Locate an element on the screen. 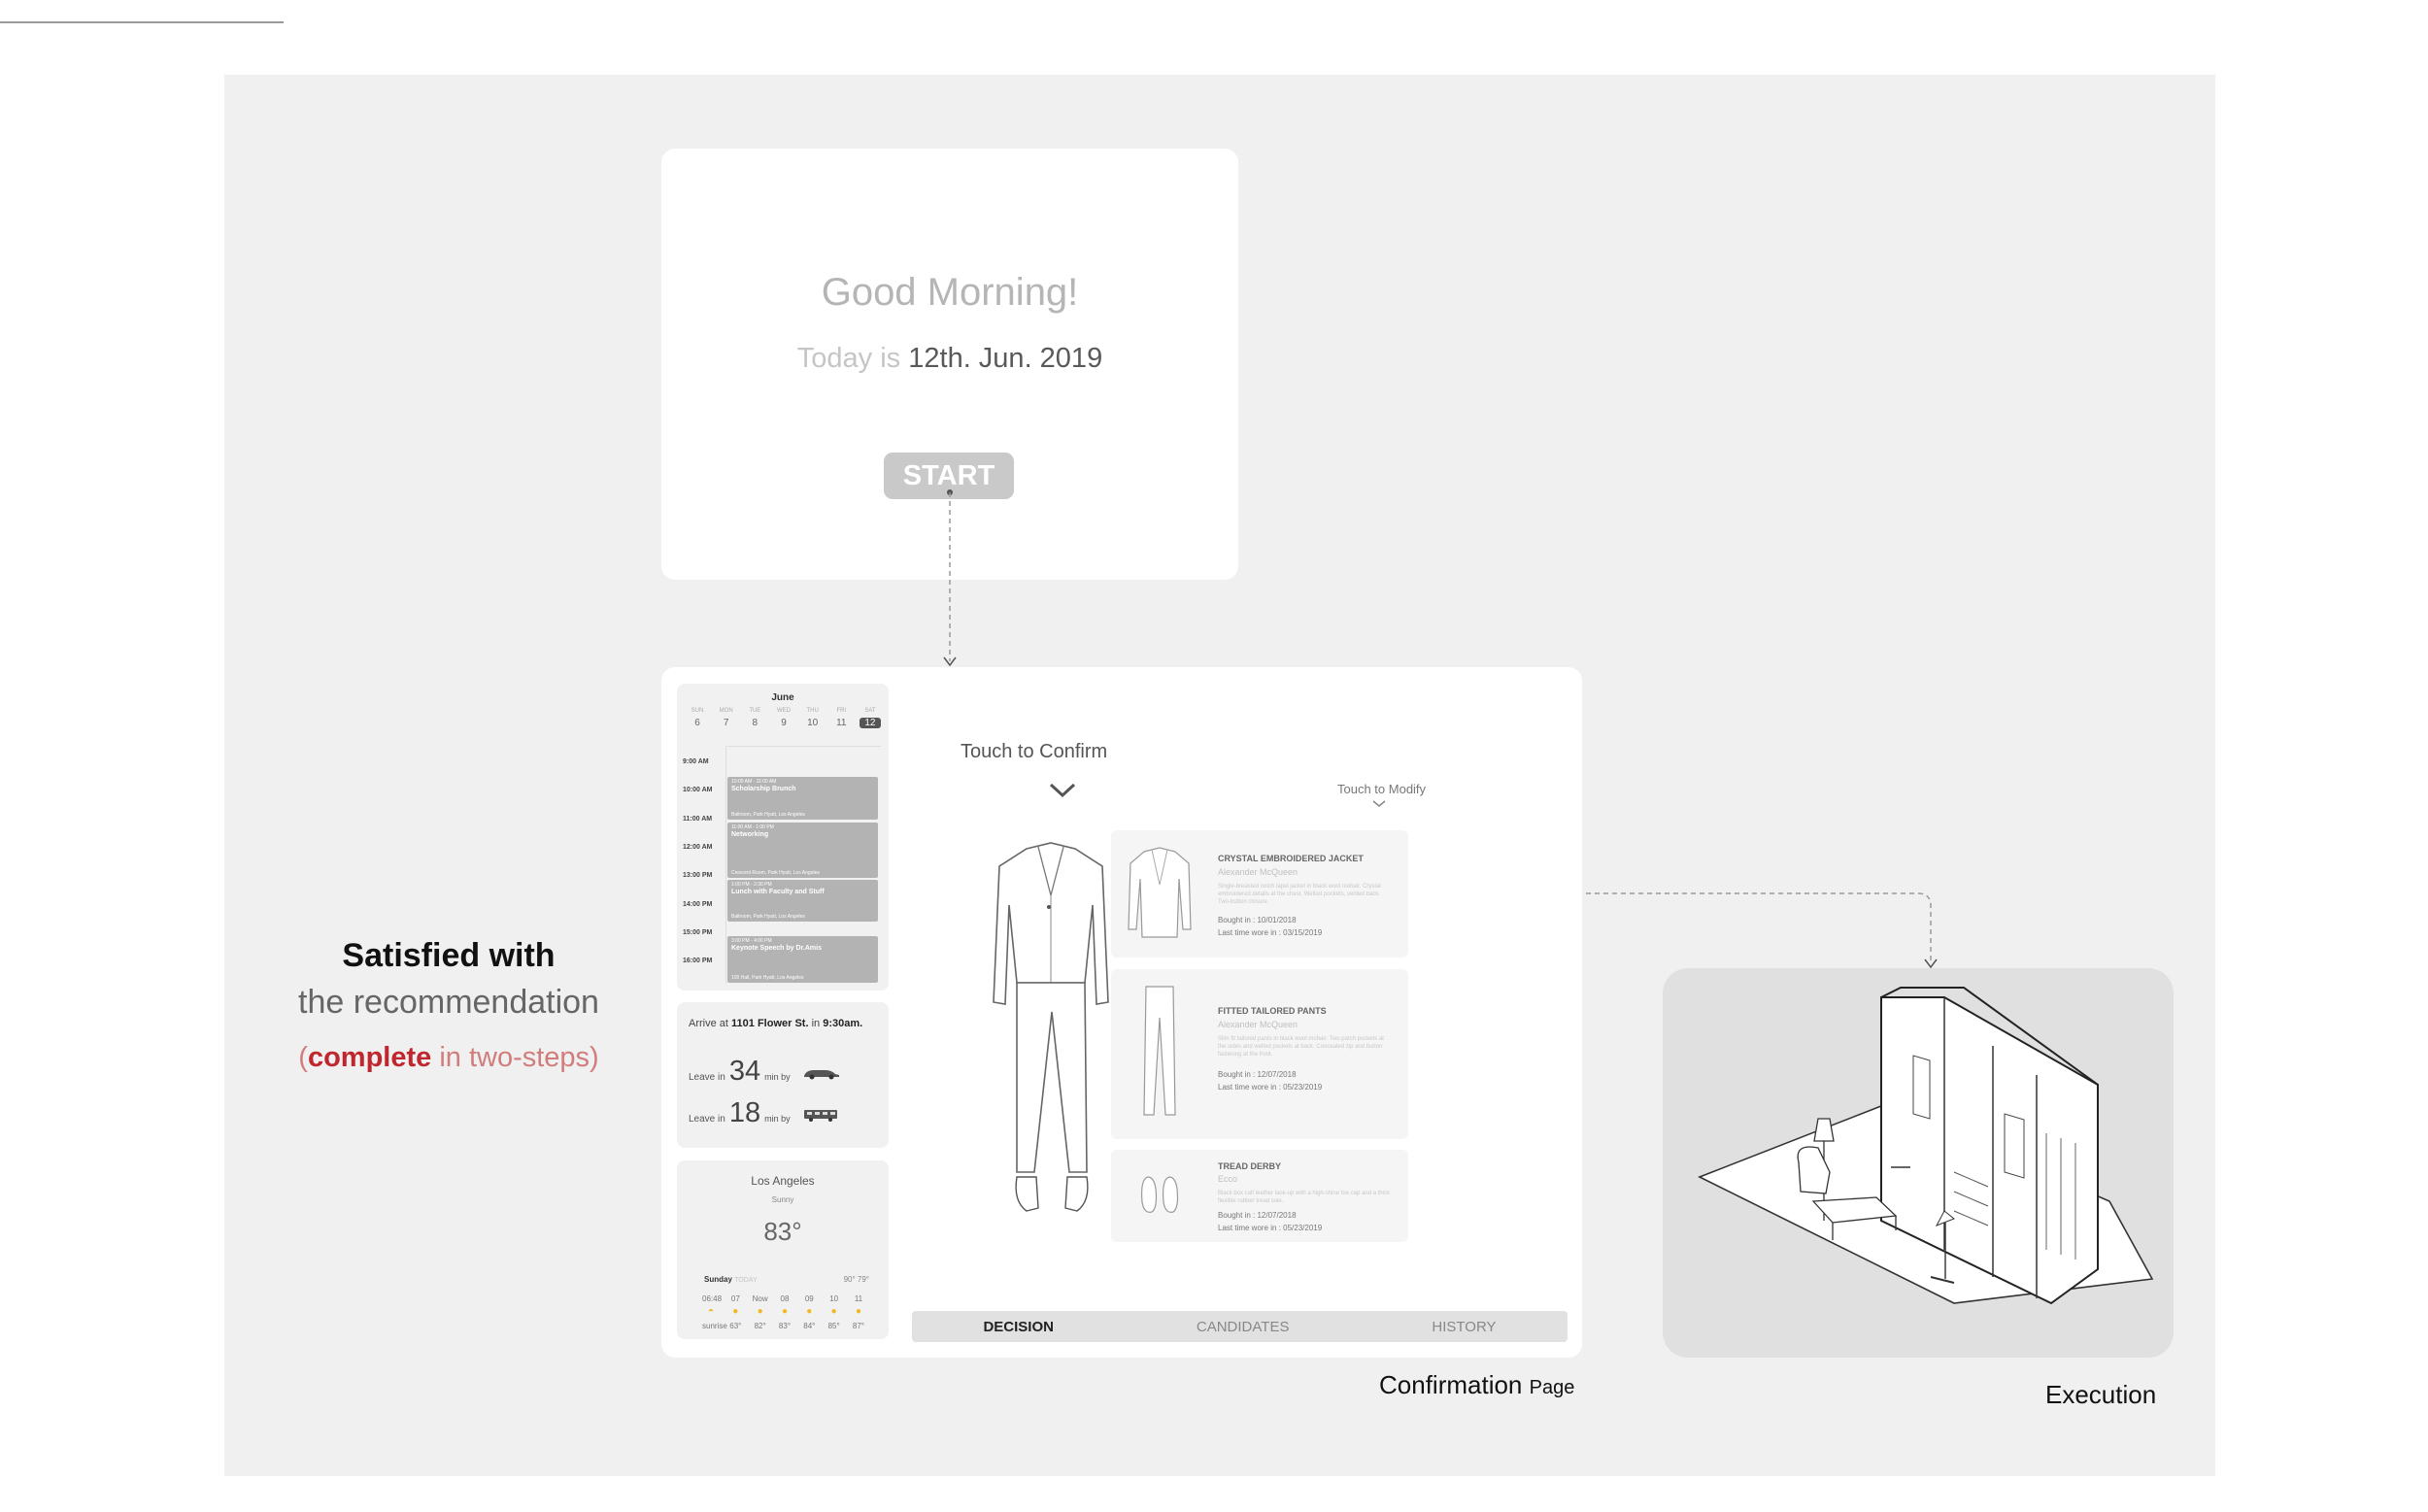 The width and height of the screenshot is (2428, 1512). calendar-date-selected: 12 is located at coordinates (870, 723).